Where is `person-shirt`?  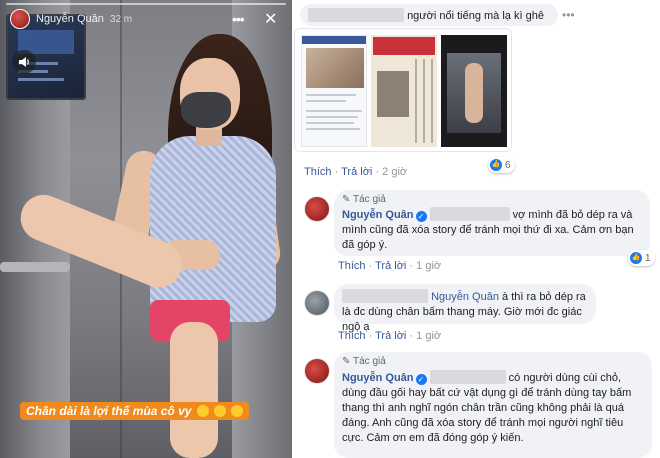 person-shirt is located at coordinates (213, 229).